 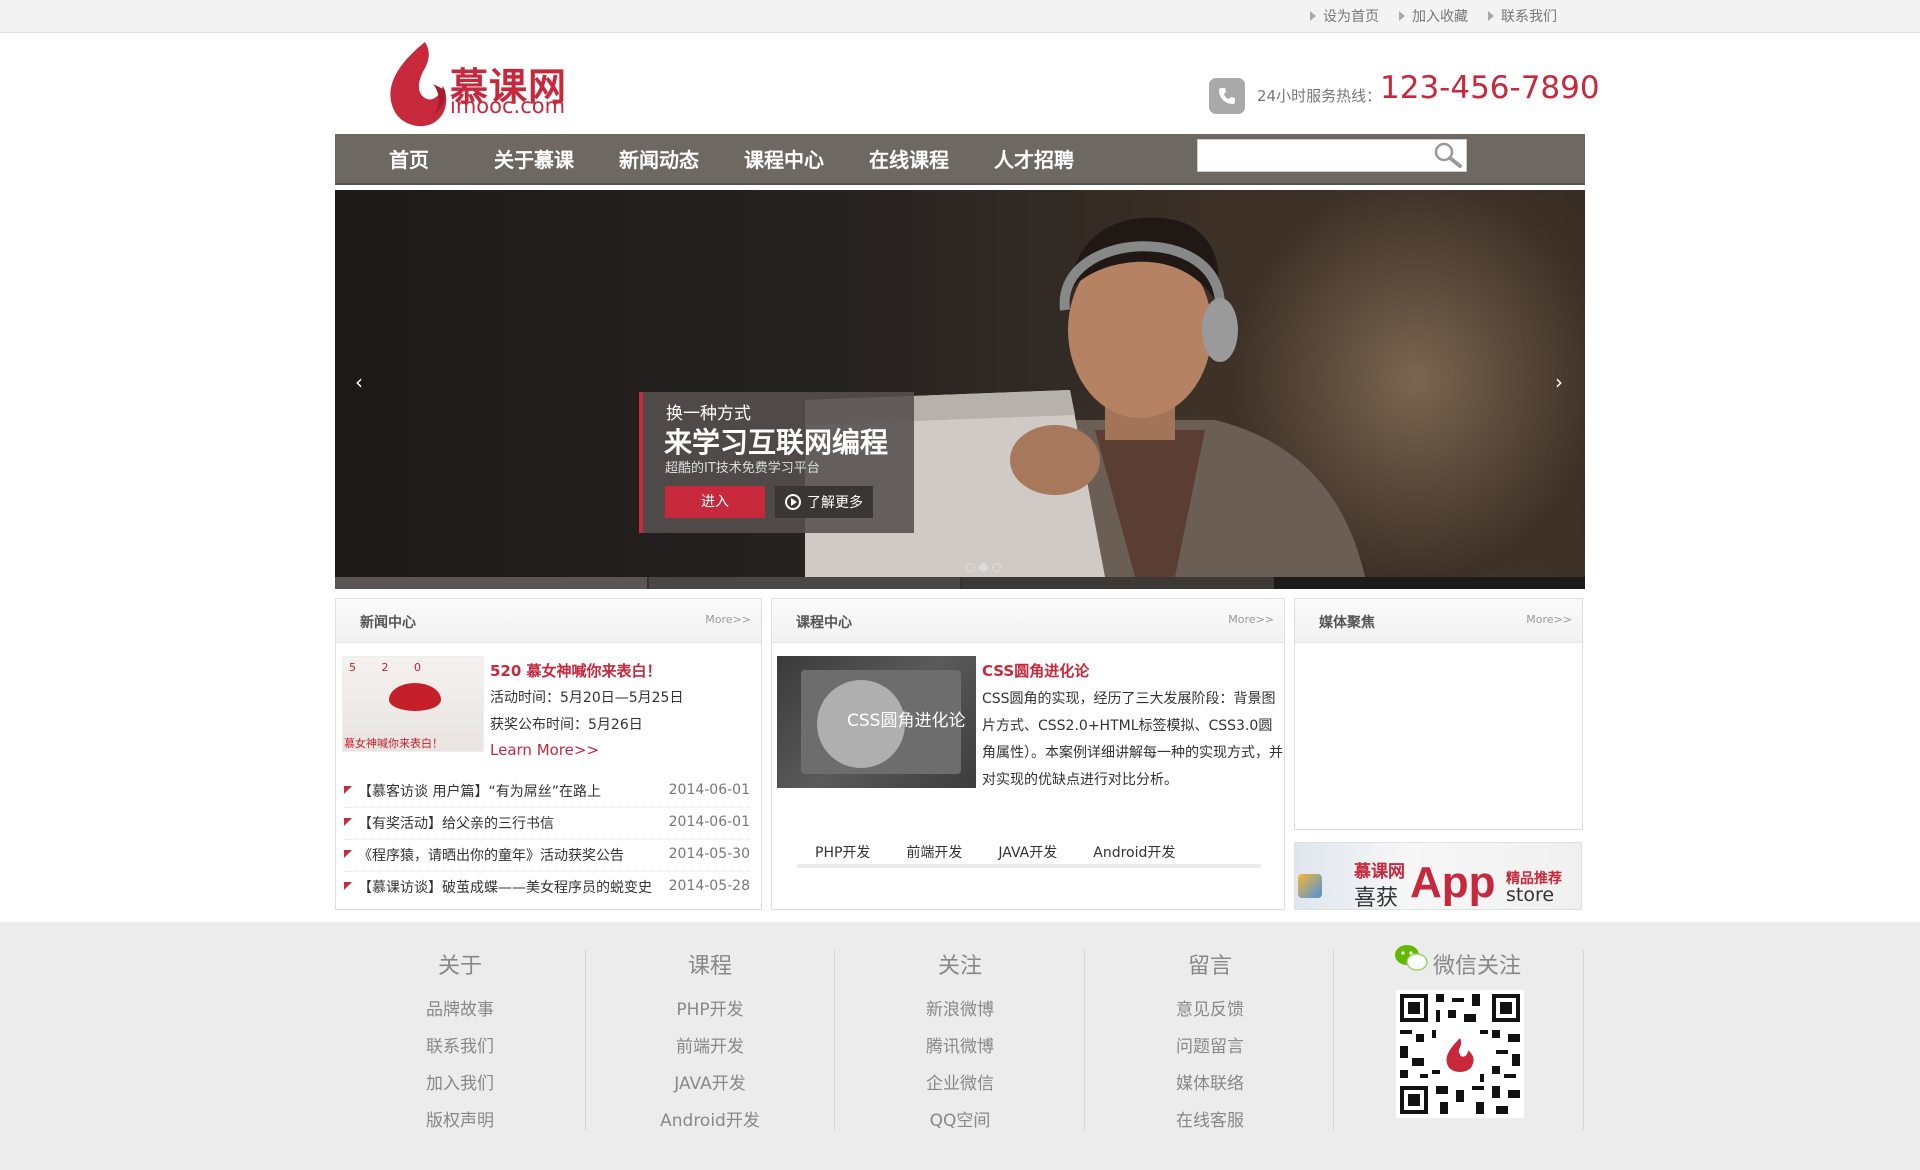 I want to click on learn-more-button: 了解更多, so click(x=824, y=502).